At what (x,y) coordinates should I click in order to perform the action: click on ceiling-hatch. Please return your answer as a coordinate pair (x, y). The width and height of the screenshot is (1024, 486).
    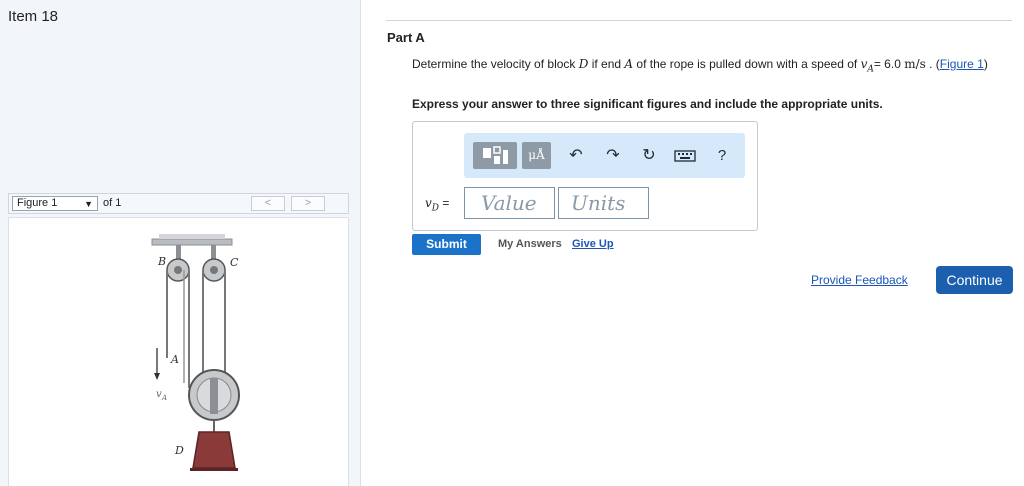
    Looking at the image, I should click on (192, 236).